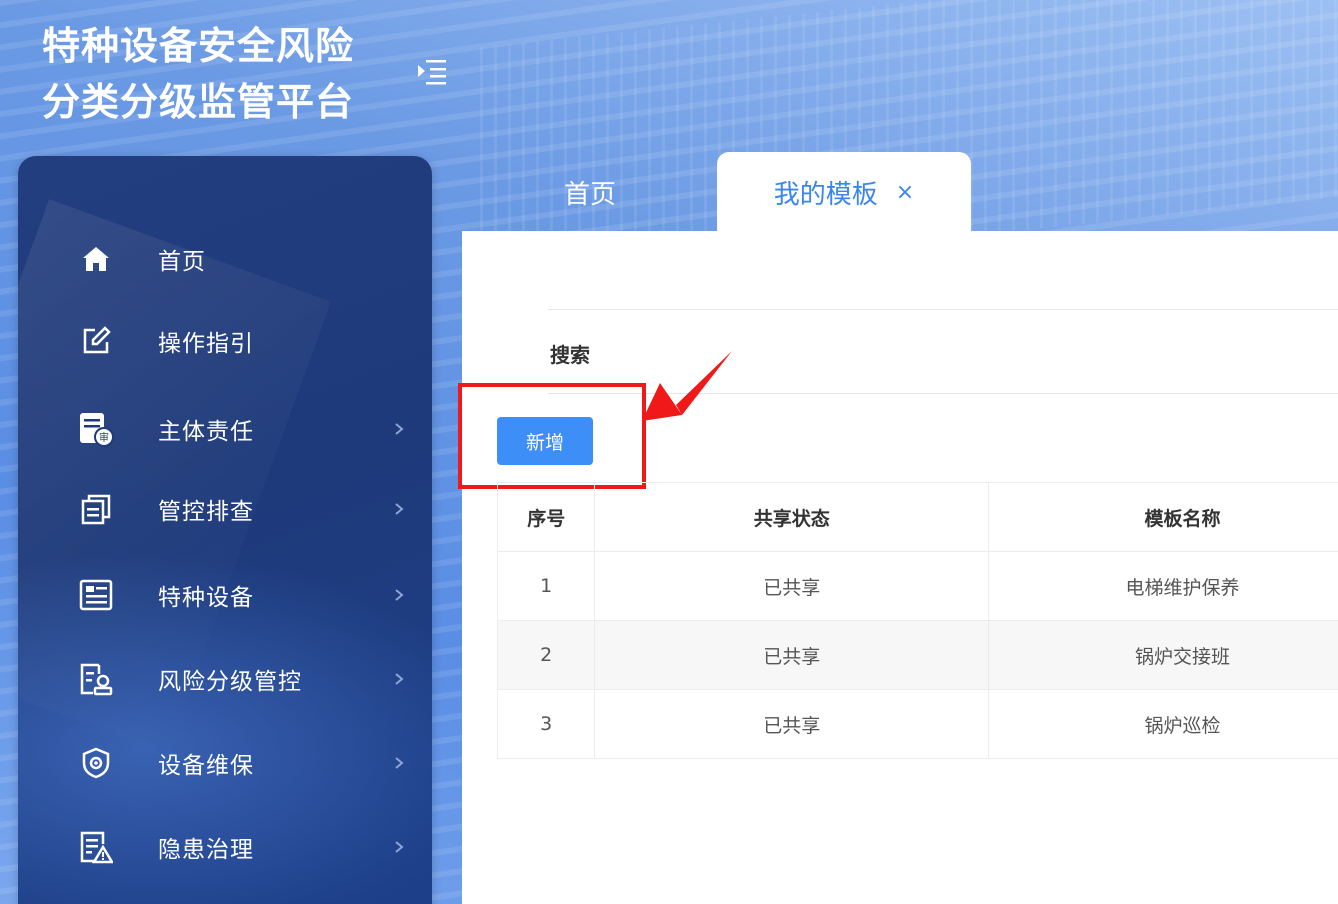 The width and height of the screenshot is (1338, 904). I want to click on sidebar-item-label: 特种设备, so click(206, 598).